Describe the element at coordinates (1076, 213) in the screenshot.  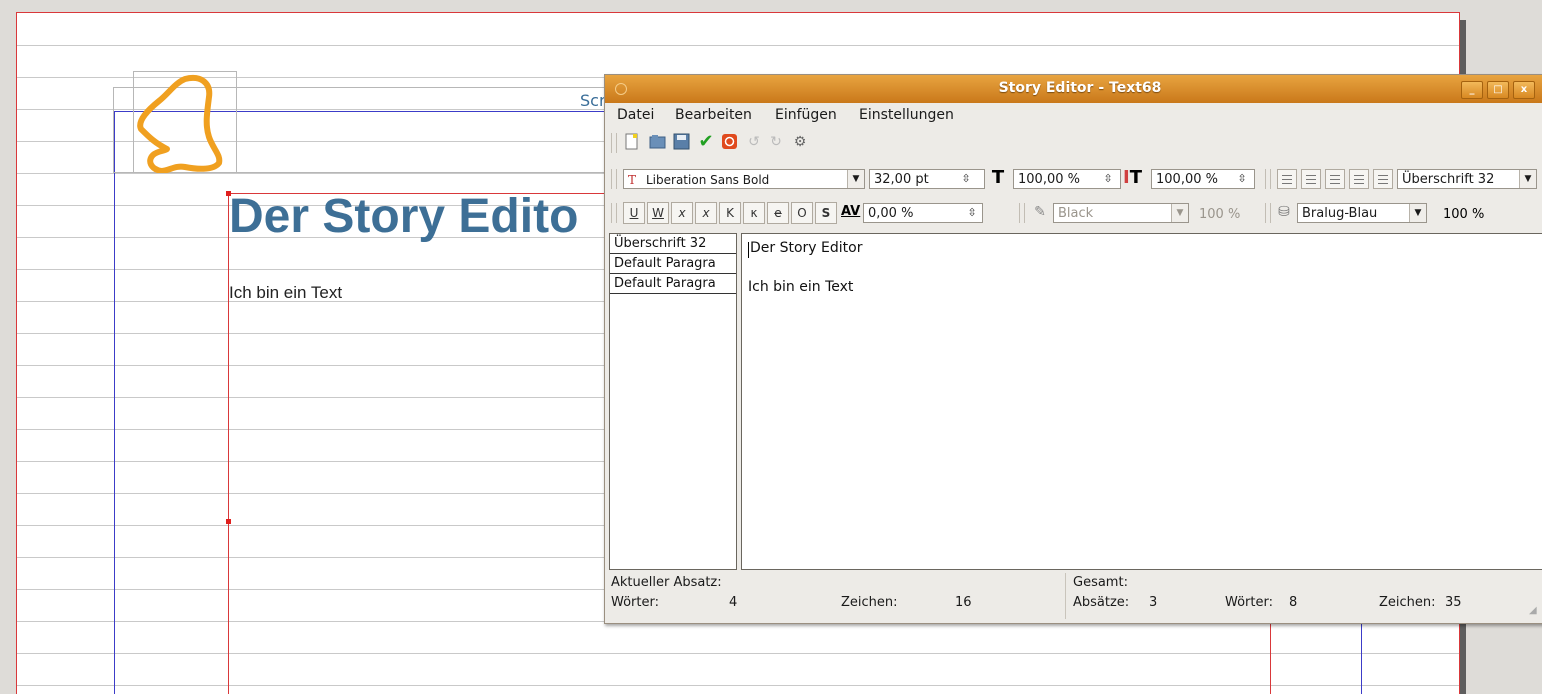
I see `stroke-color-value: Black` at that location.